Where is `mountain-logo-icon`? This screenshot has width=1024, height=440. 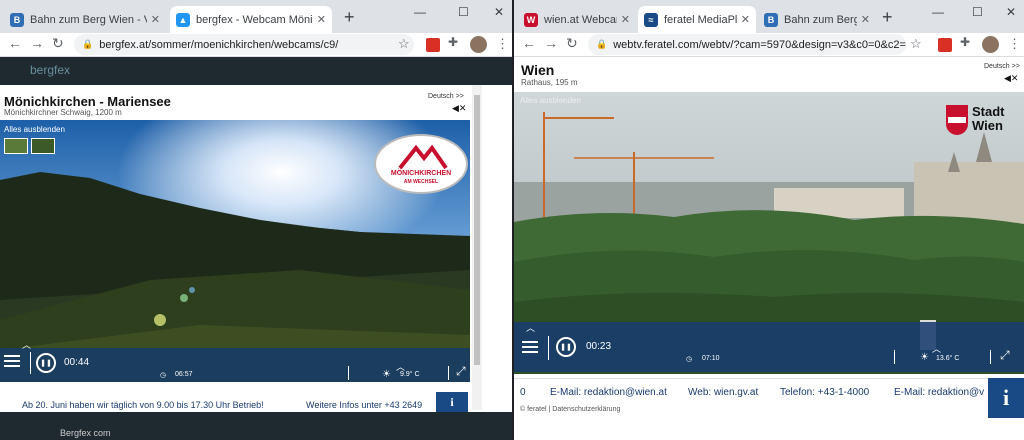
mountain-logo-icon is located at coordinates (423, 157).